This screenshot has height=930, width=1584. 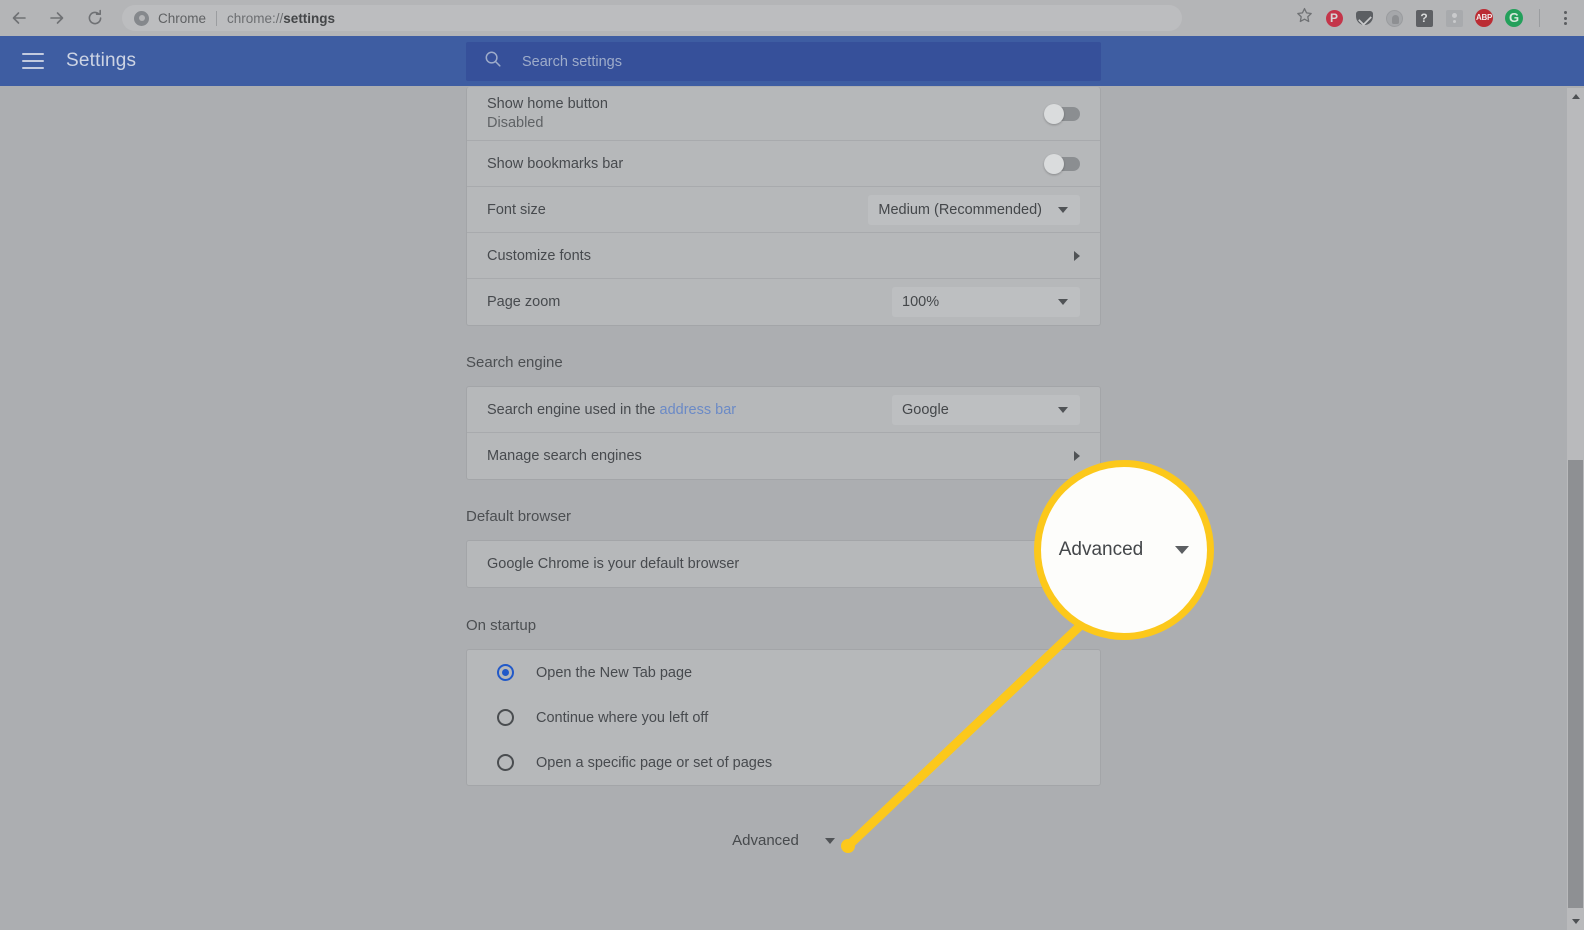 I want to click on page-scrollbar, so click(x=1575, y=509).